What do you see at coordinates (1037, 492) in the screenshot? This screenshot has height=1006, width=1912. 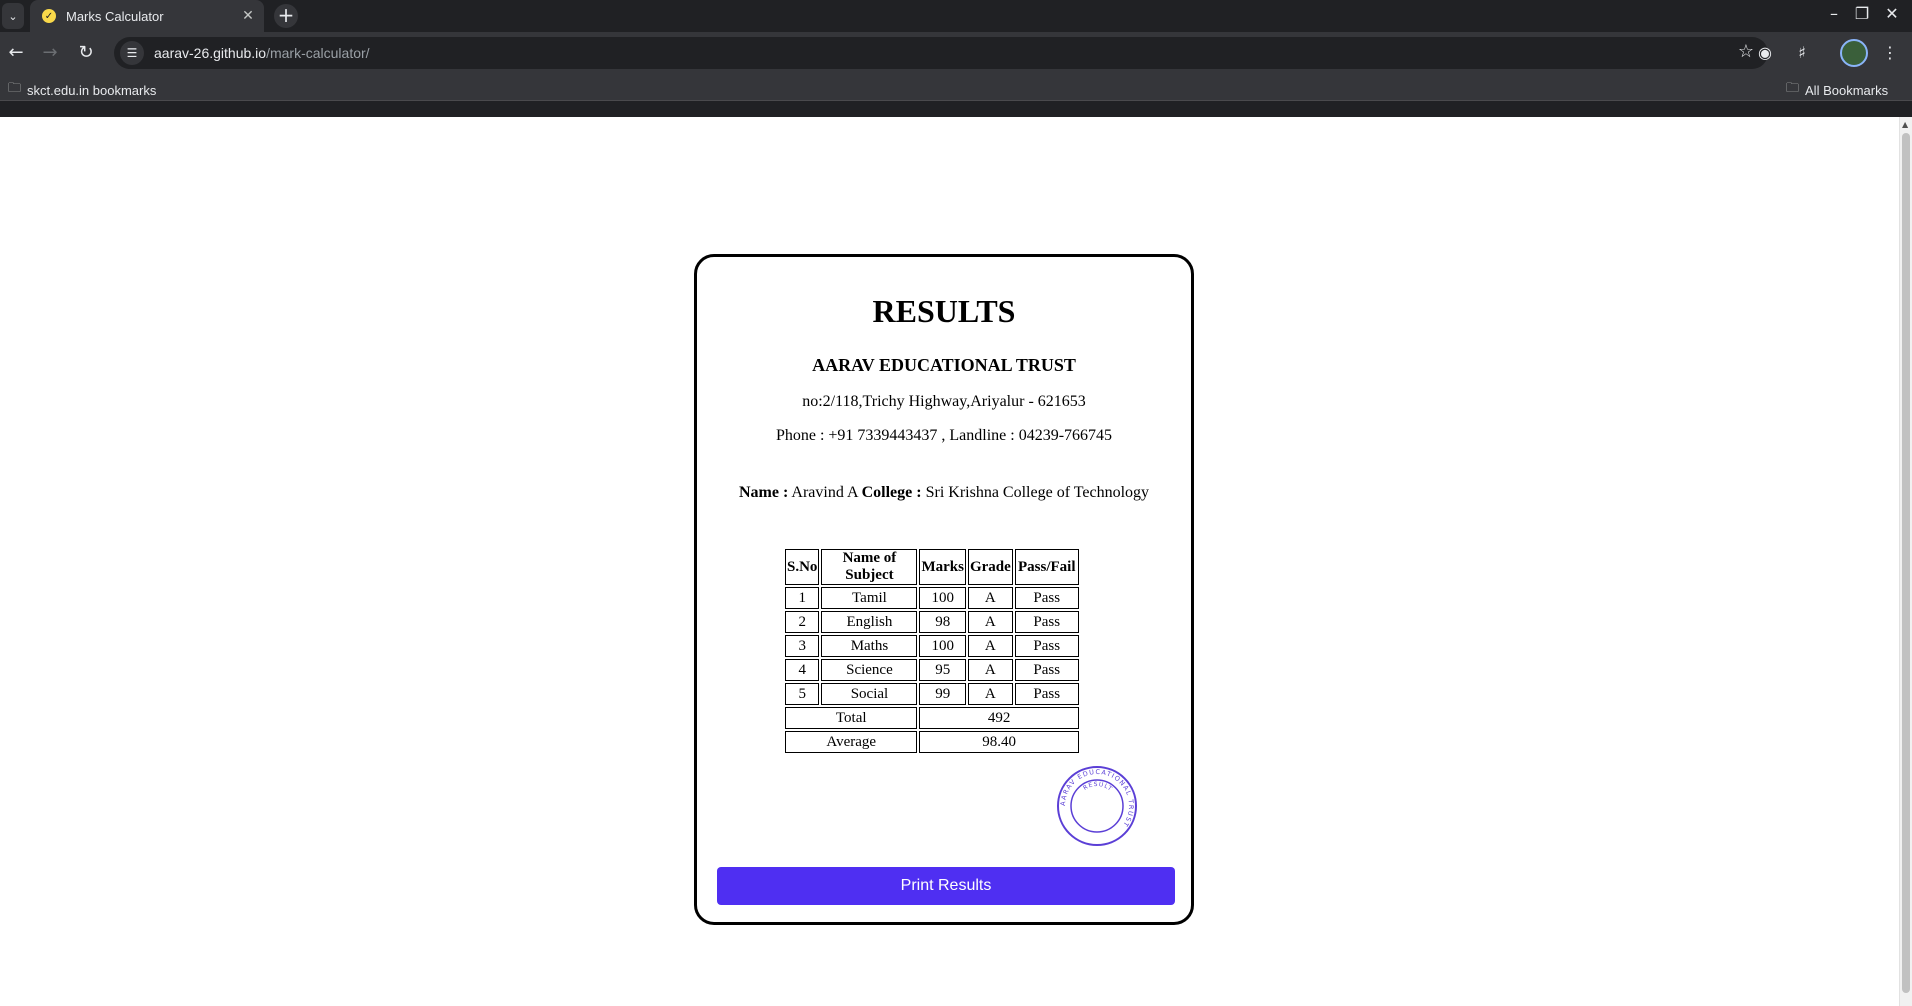 I see `college-value: Sri Krishna College of Technology` at bounding box center [1037, 492].